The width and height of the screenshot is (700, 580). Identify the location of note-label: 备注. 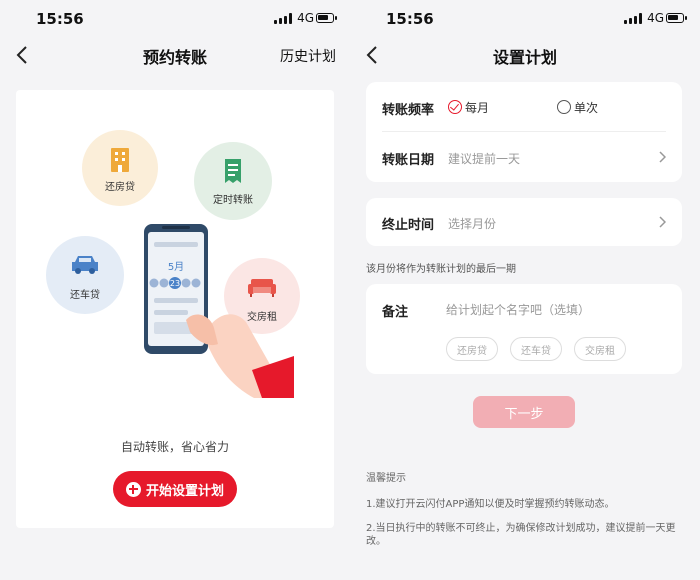
(395, 312).